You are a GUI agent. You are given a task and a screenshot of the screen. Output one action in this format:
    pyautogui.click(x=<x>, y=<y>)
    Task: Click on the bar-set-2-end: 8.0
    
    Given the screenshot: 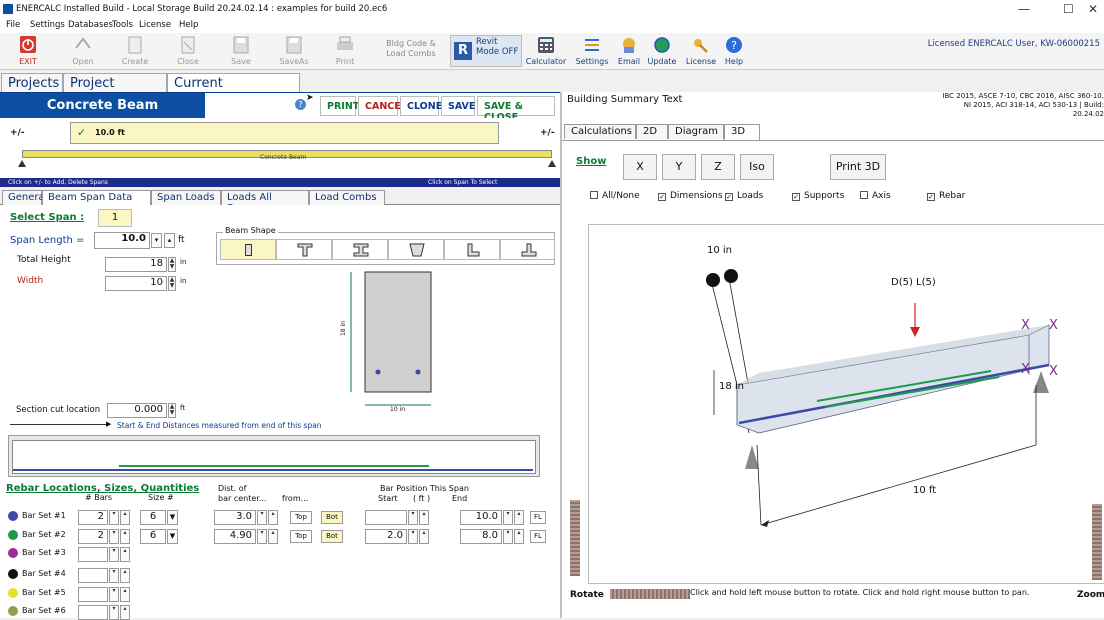 What is the action you would take?
    pyautogui.click(x=481, y=536)
    